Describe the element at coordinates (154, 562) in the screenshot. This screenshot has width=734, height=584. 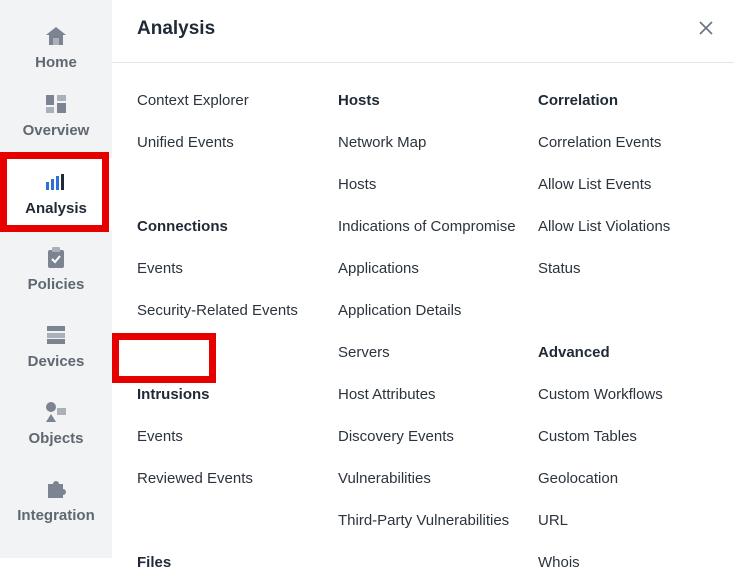
I see `menu-section-files: Files` at that location.